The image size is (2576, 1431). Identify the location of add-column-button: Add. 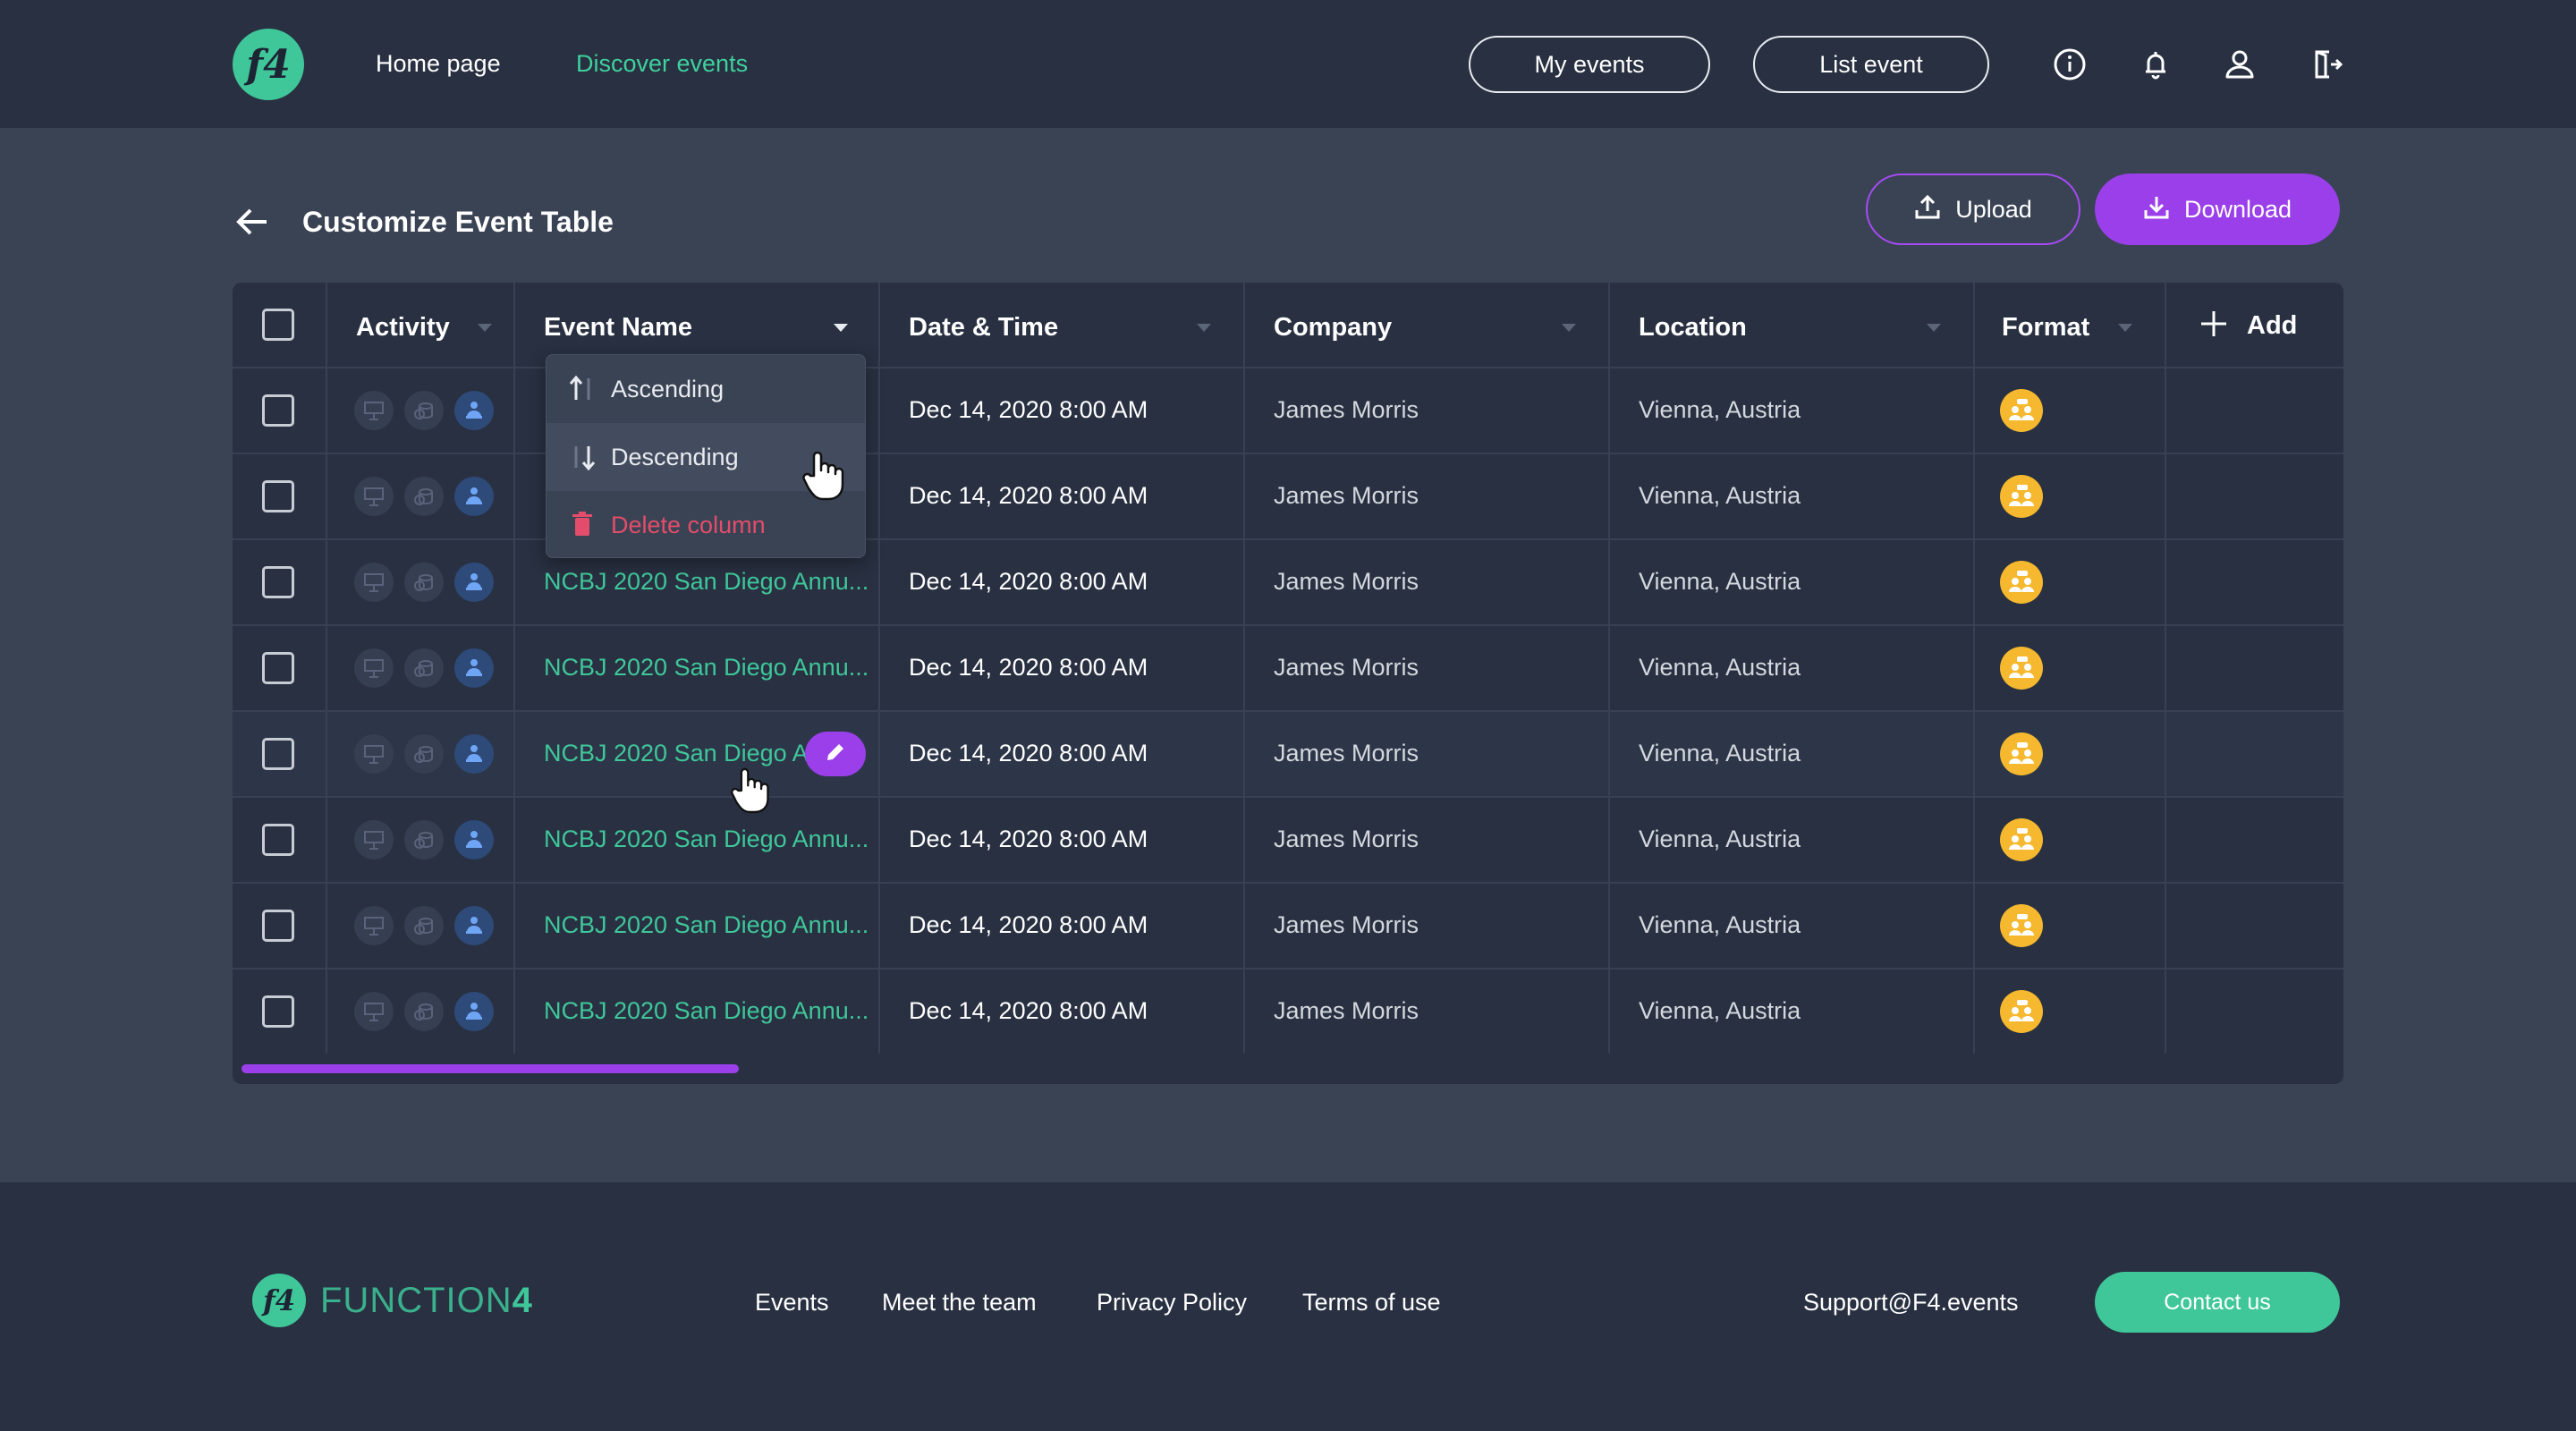
(2248, 326).